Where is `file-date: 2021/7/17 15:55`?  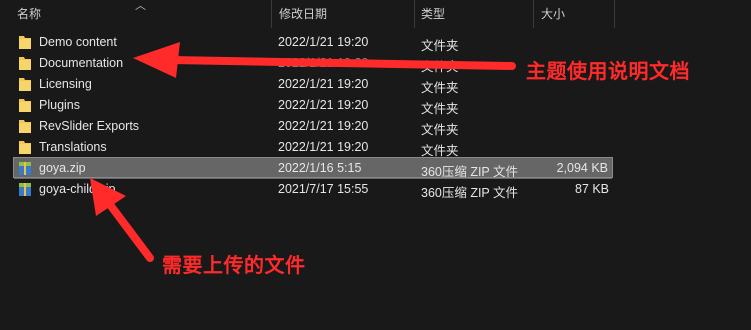
file-date: 2021/7/17 15:55 is located at coordinates (323, 189).